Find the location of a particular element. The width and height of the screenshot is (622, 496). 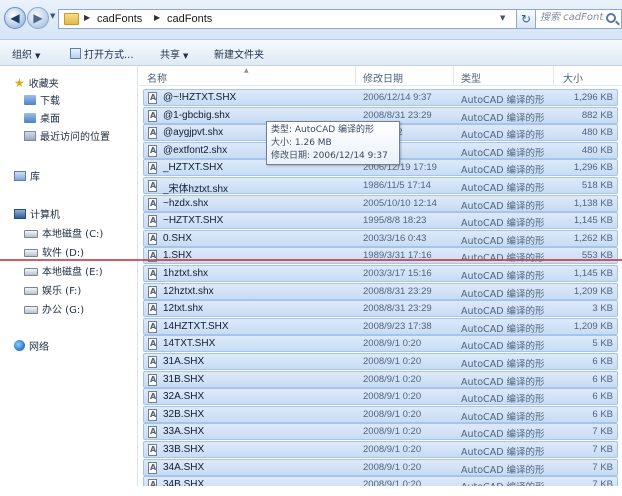

file-row: 33A.SHX 2008/9/1 0:20 AutoCAD 编译的形 7 KB is located at coordinates (380, 432).